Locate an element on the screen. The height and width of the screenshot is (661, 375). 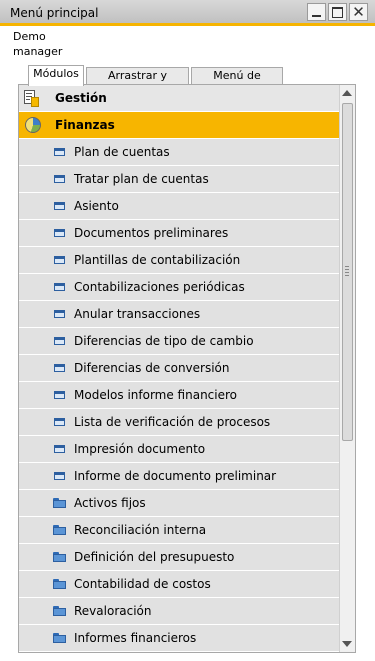
scroll-up-arrow-icon is located at coordinates (347, 93).